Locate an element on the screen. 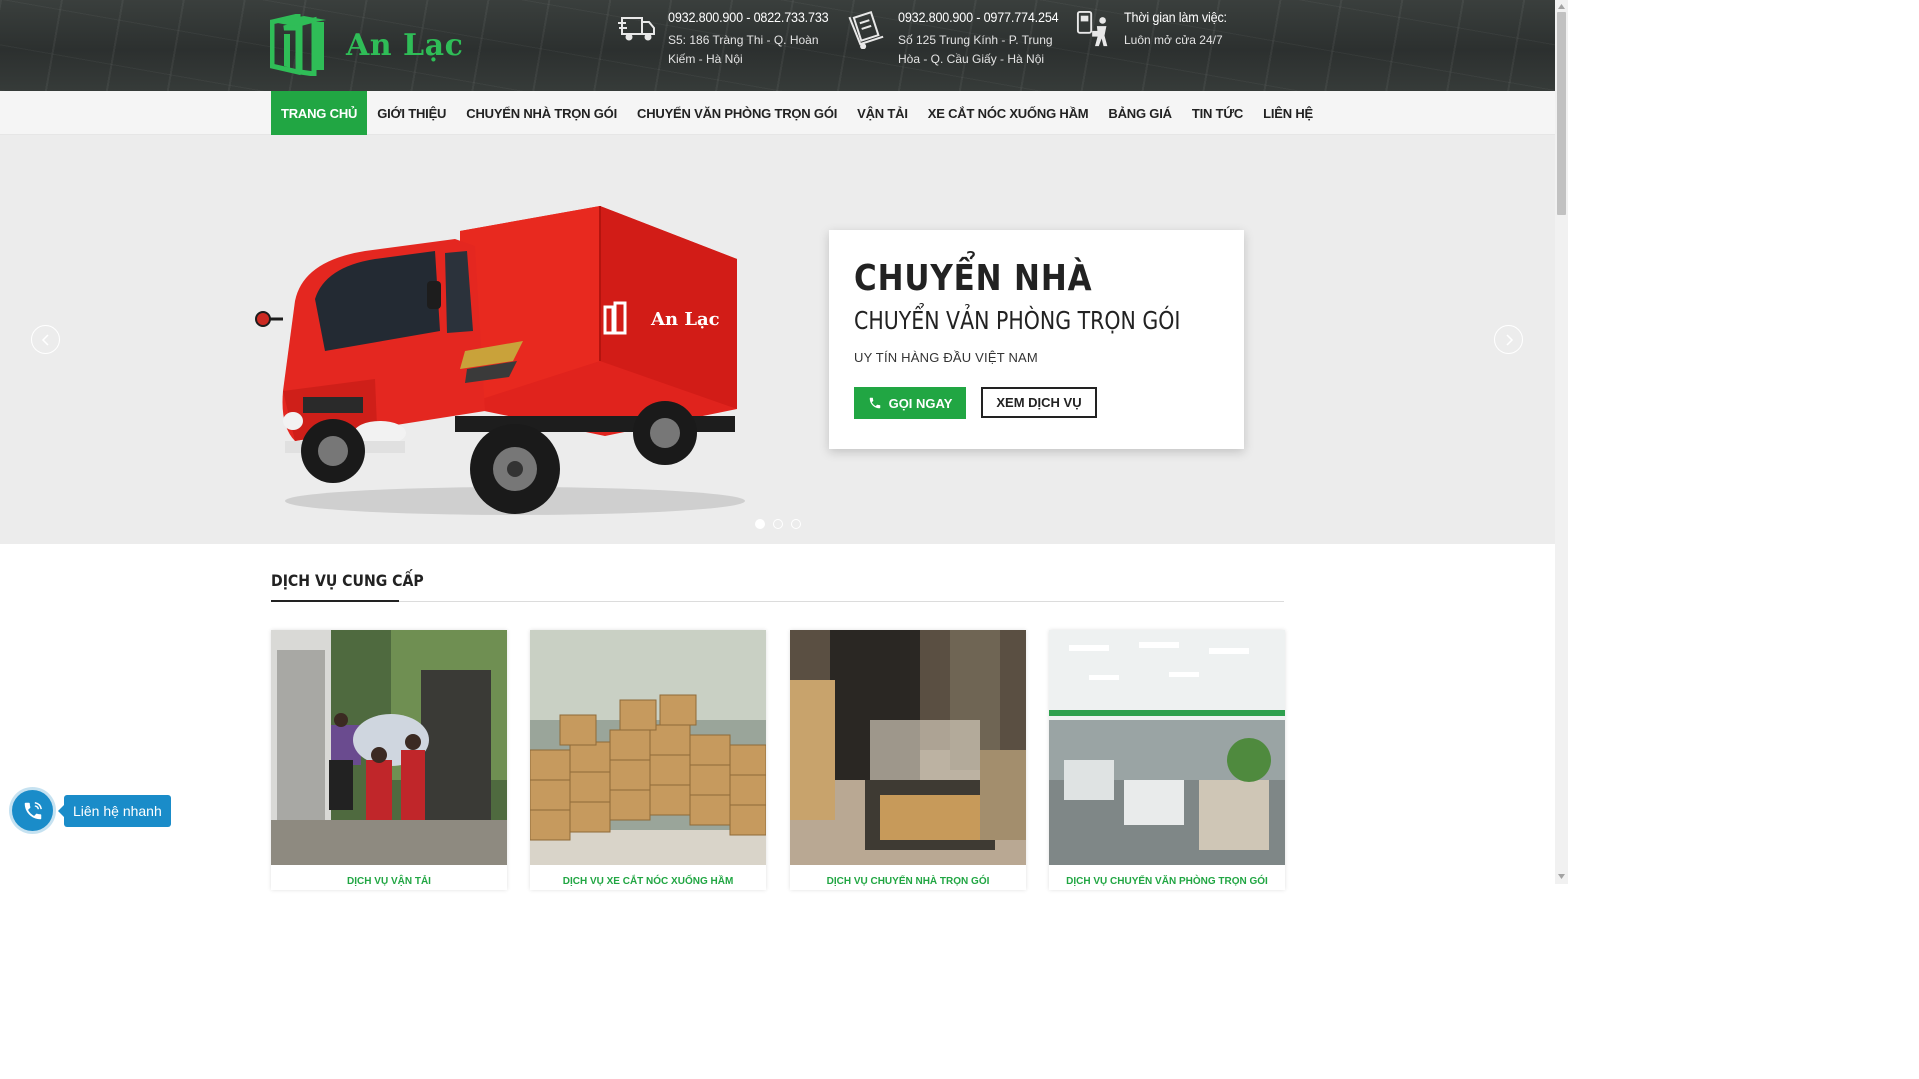 The height and width of the screenshot is (1079, 1919). hand-truck-icon is located at coordinates (866, 30).